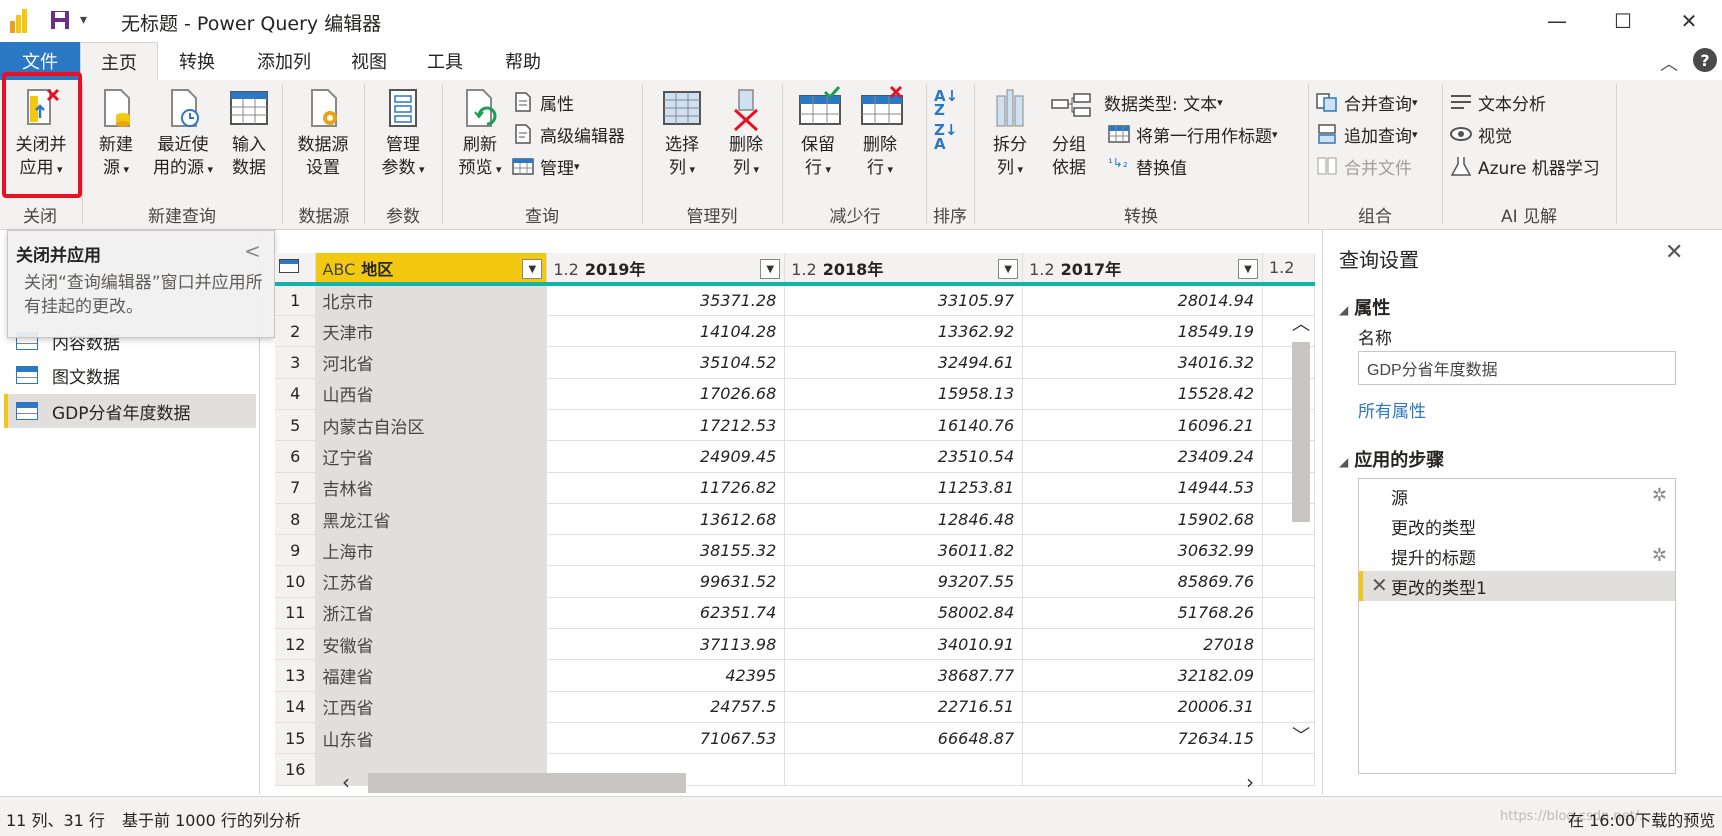 Image resolution: width=1722 pixels, height=836 pixels. I want to click on value-cell: 15958.13, so click(904, 394).